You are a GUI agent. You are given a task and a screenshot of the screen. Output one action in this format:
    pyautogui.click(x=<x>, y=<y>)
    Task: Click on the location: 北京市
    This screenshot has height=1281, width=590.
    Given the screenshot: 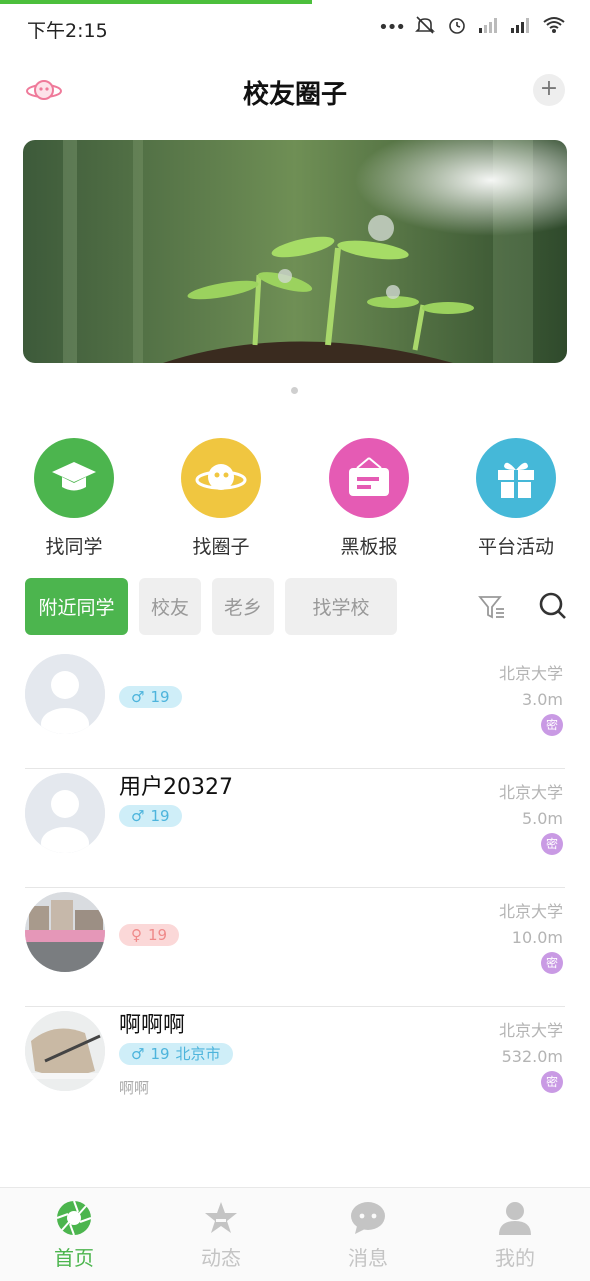 What is the action you would take?
    pyautogui.click(x=198, y=1054)
    